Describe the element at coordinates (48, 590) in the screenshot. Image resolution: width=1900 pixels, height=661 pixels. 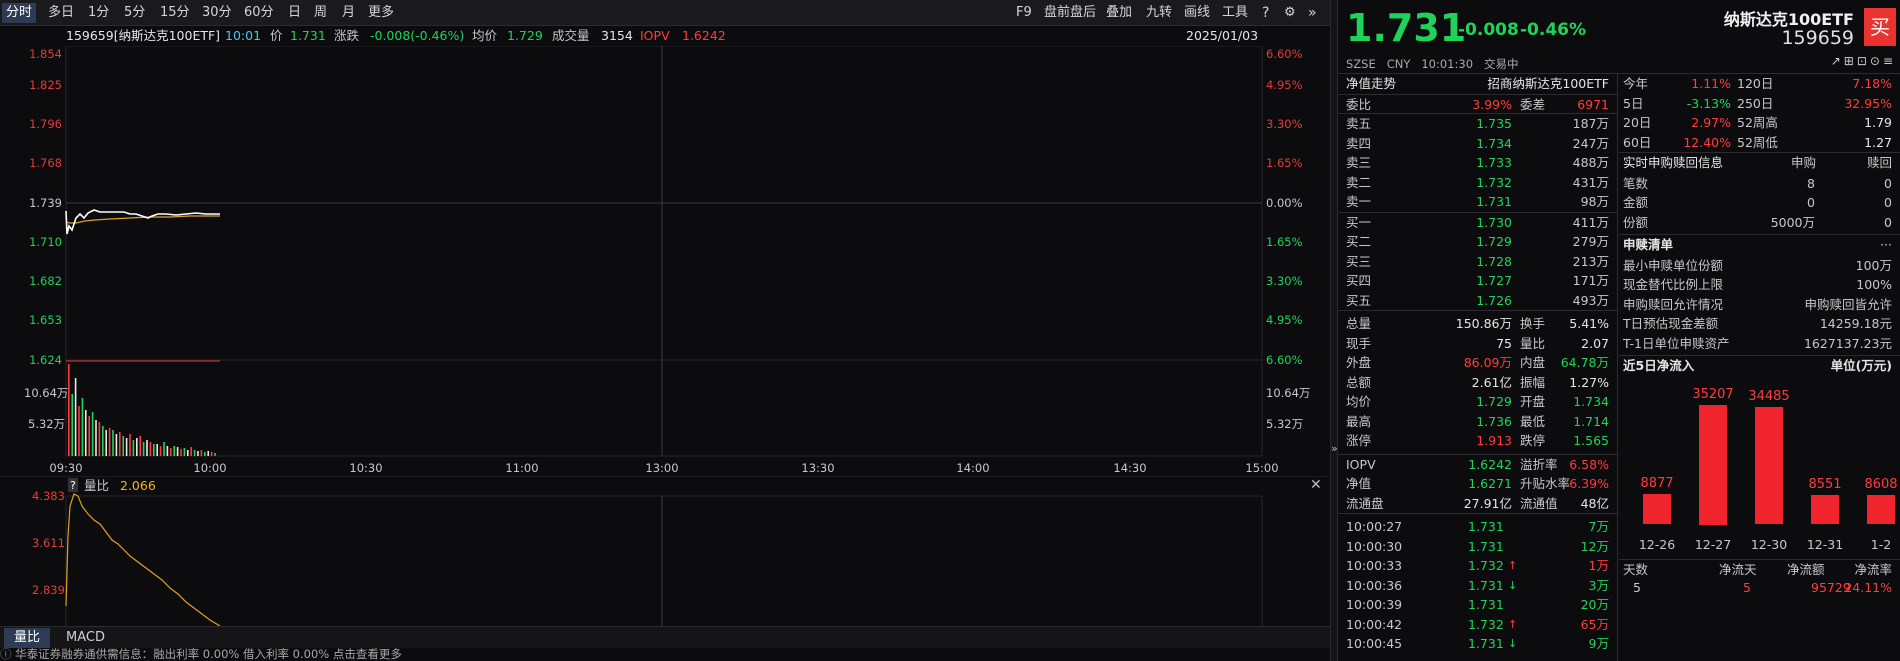
I see `sub-y-3: 2.839` at that location.